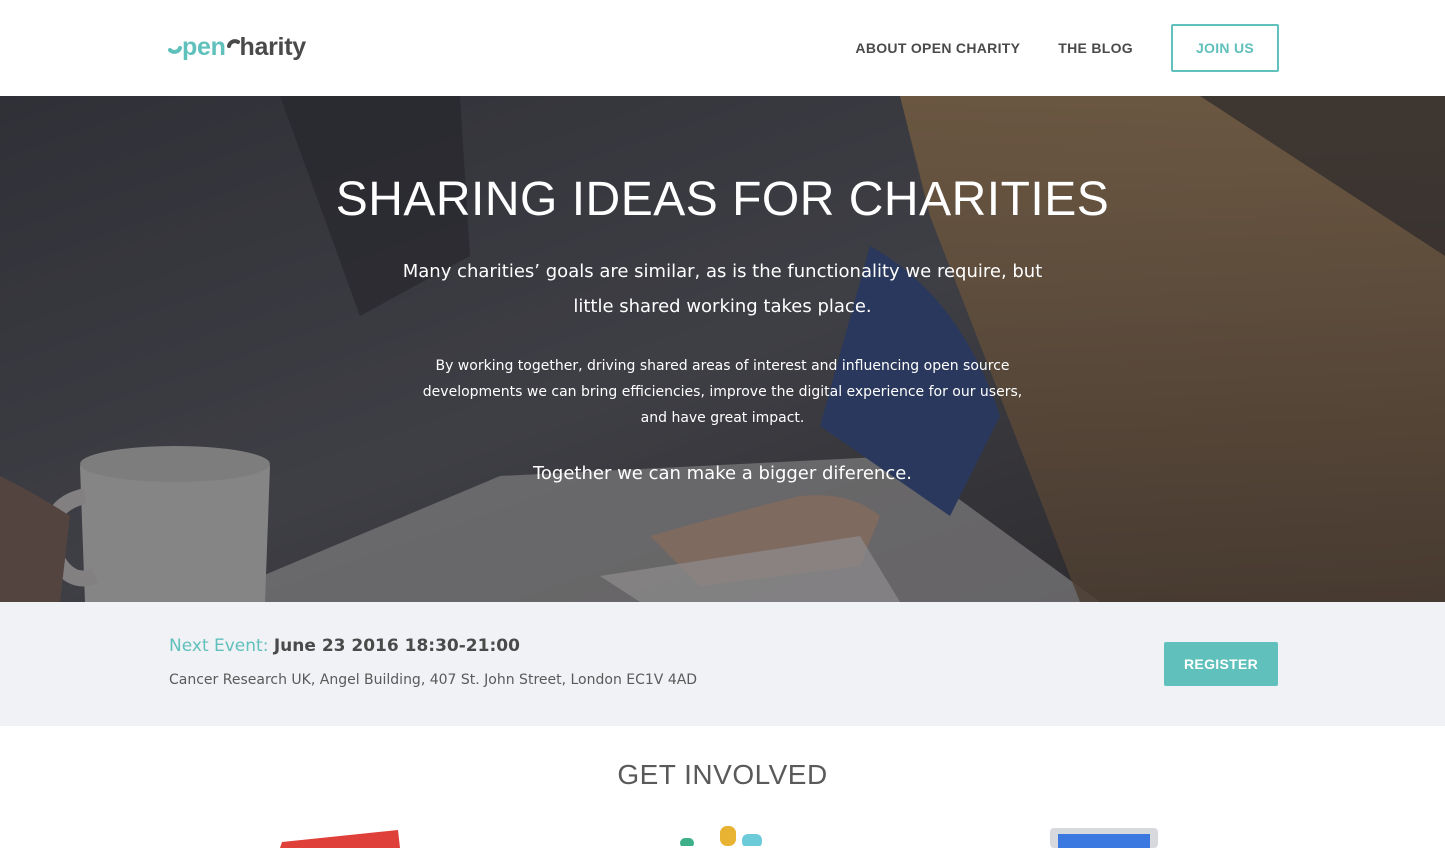 This screenshot has height=848, width=1445. What do you see at coordinates (1095, 48) in the screenshot?
I see `nav-the-blog: THE BLOG` at bounding box center [1095, 48].